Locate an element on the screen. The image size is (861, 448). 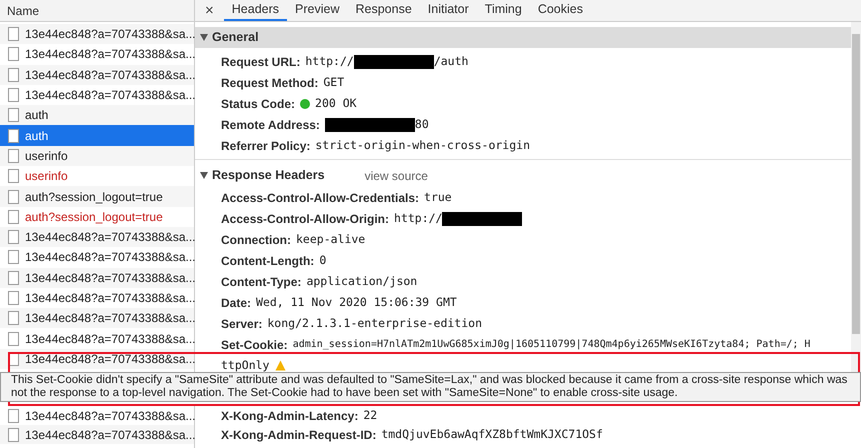
header-value: 80 is located at coordinates (421, 124).